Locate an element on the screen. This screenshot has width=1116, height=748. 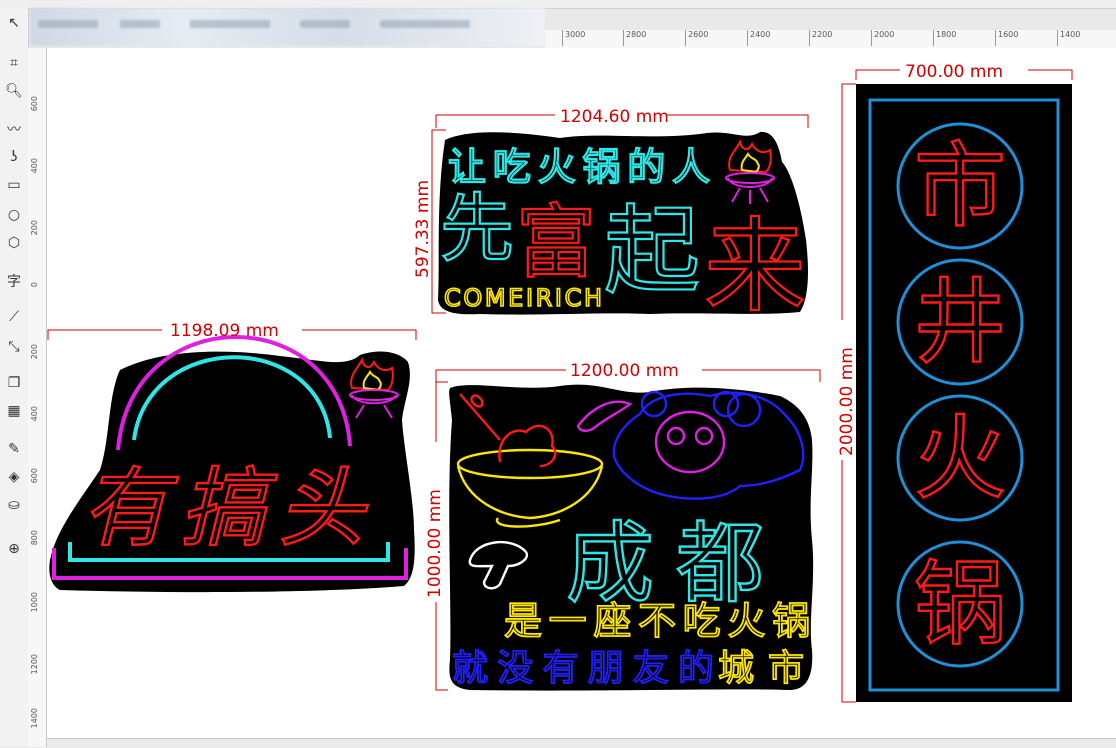
dimension-sign-4-height: 2000.00 mm is located at coordinates (847, 393).